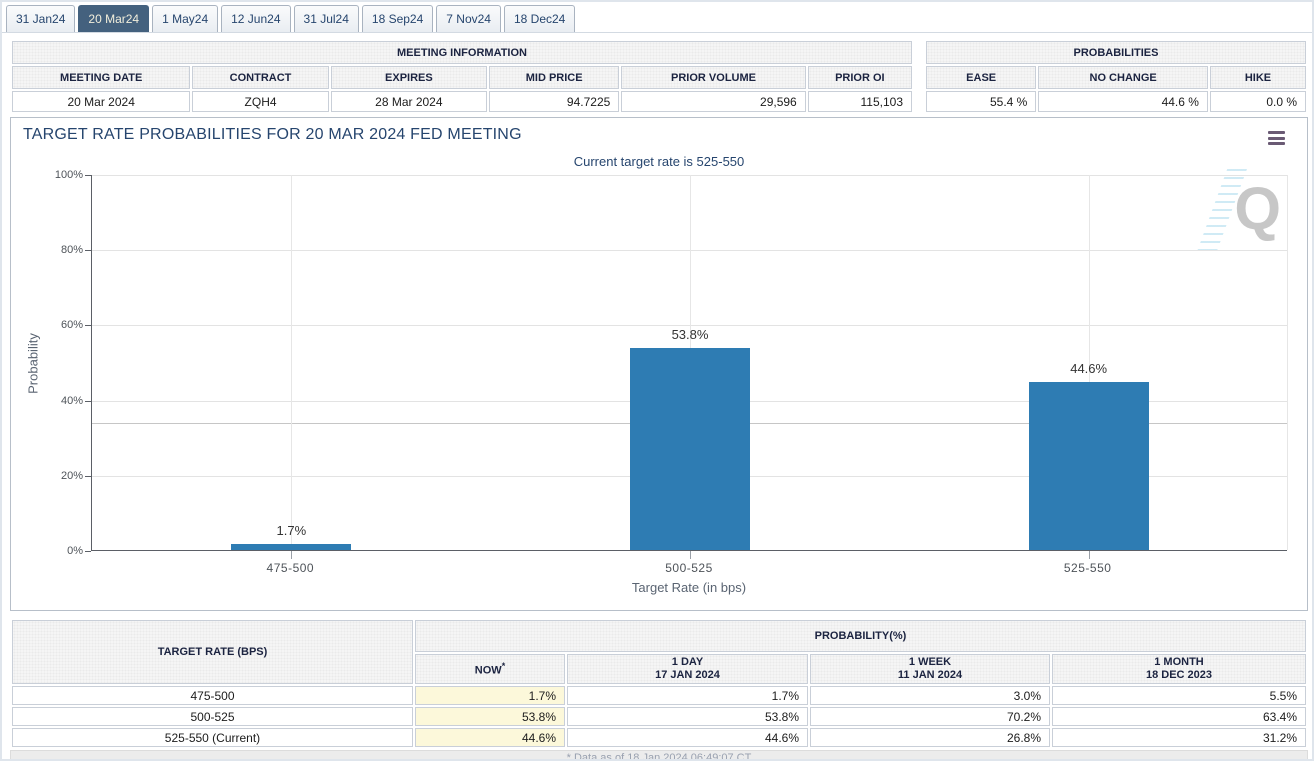 The width and height of the screenshot is (1314, 761). What do you see at coordinates (75, 551) in the screenshot?
I see `y-tick-label: 0%` at bounding box center [75, 551].